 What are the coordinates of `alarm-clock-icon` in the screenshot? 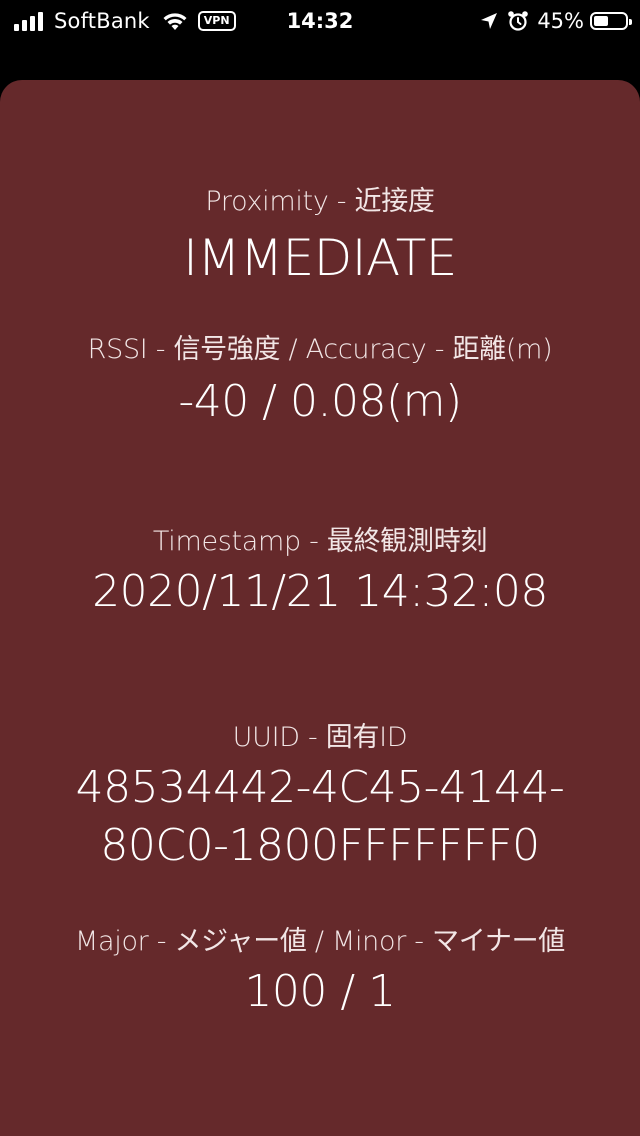 It's located at (518, 21).